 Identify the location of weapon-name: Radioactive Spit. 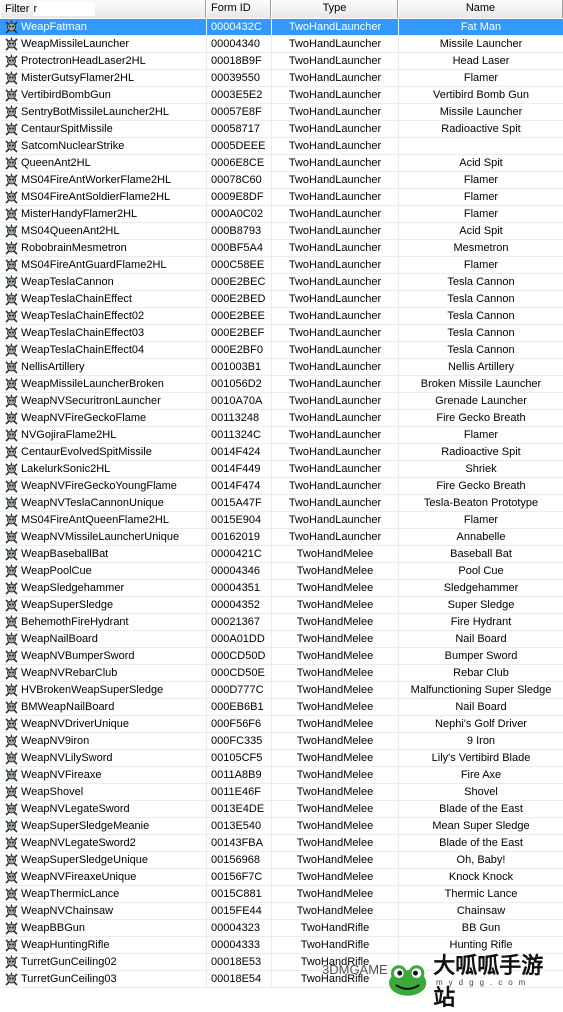
(480, 129).